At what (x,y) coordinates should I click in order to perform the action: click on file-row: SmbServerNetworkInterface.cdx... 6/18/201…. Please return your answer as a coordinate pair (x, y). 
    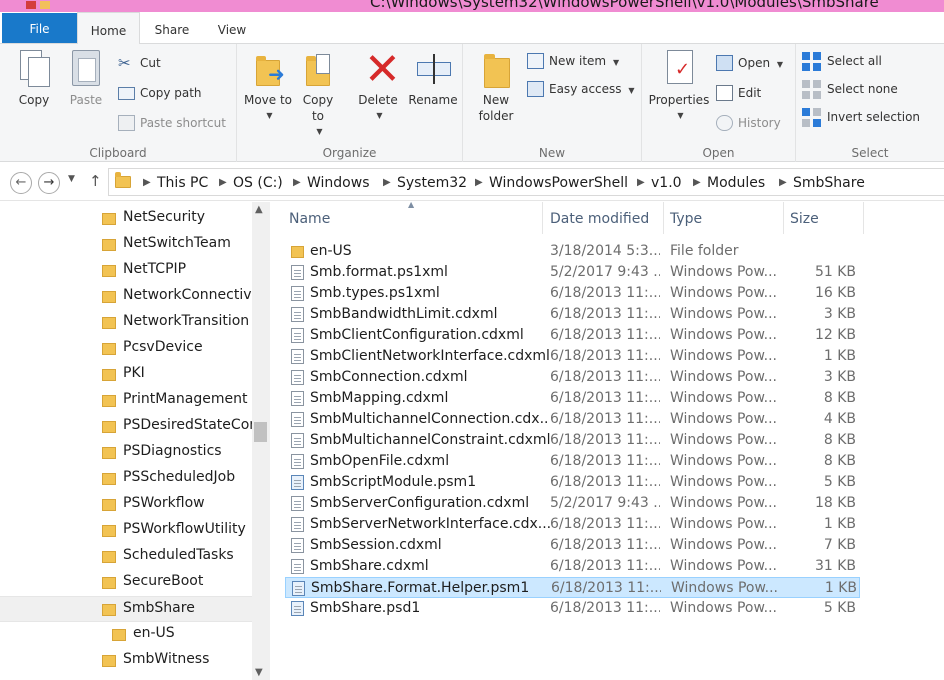
    Looking at the image, I should click on (572, 524).